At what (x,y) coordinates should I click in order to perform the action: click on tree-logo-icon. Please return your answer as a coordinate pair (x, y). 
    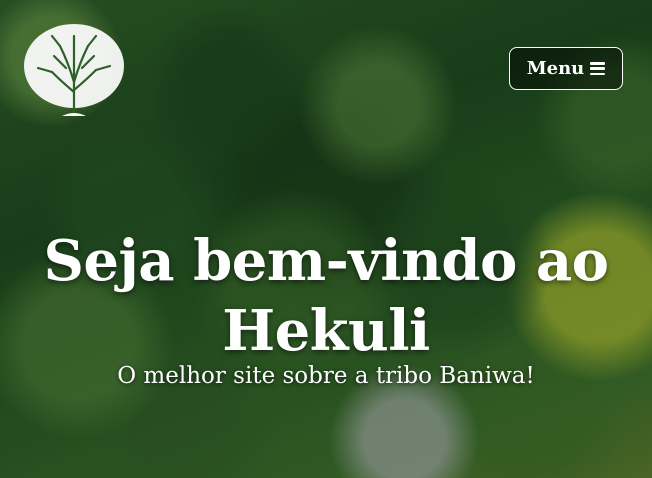
    Looking at the image, I should click on (74, 70).